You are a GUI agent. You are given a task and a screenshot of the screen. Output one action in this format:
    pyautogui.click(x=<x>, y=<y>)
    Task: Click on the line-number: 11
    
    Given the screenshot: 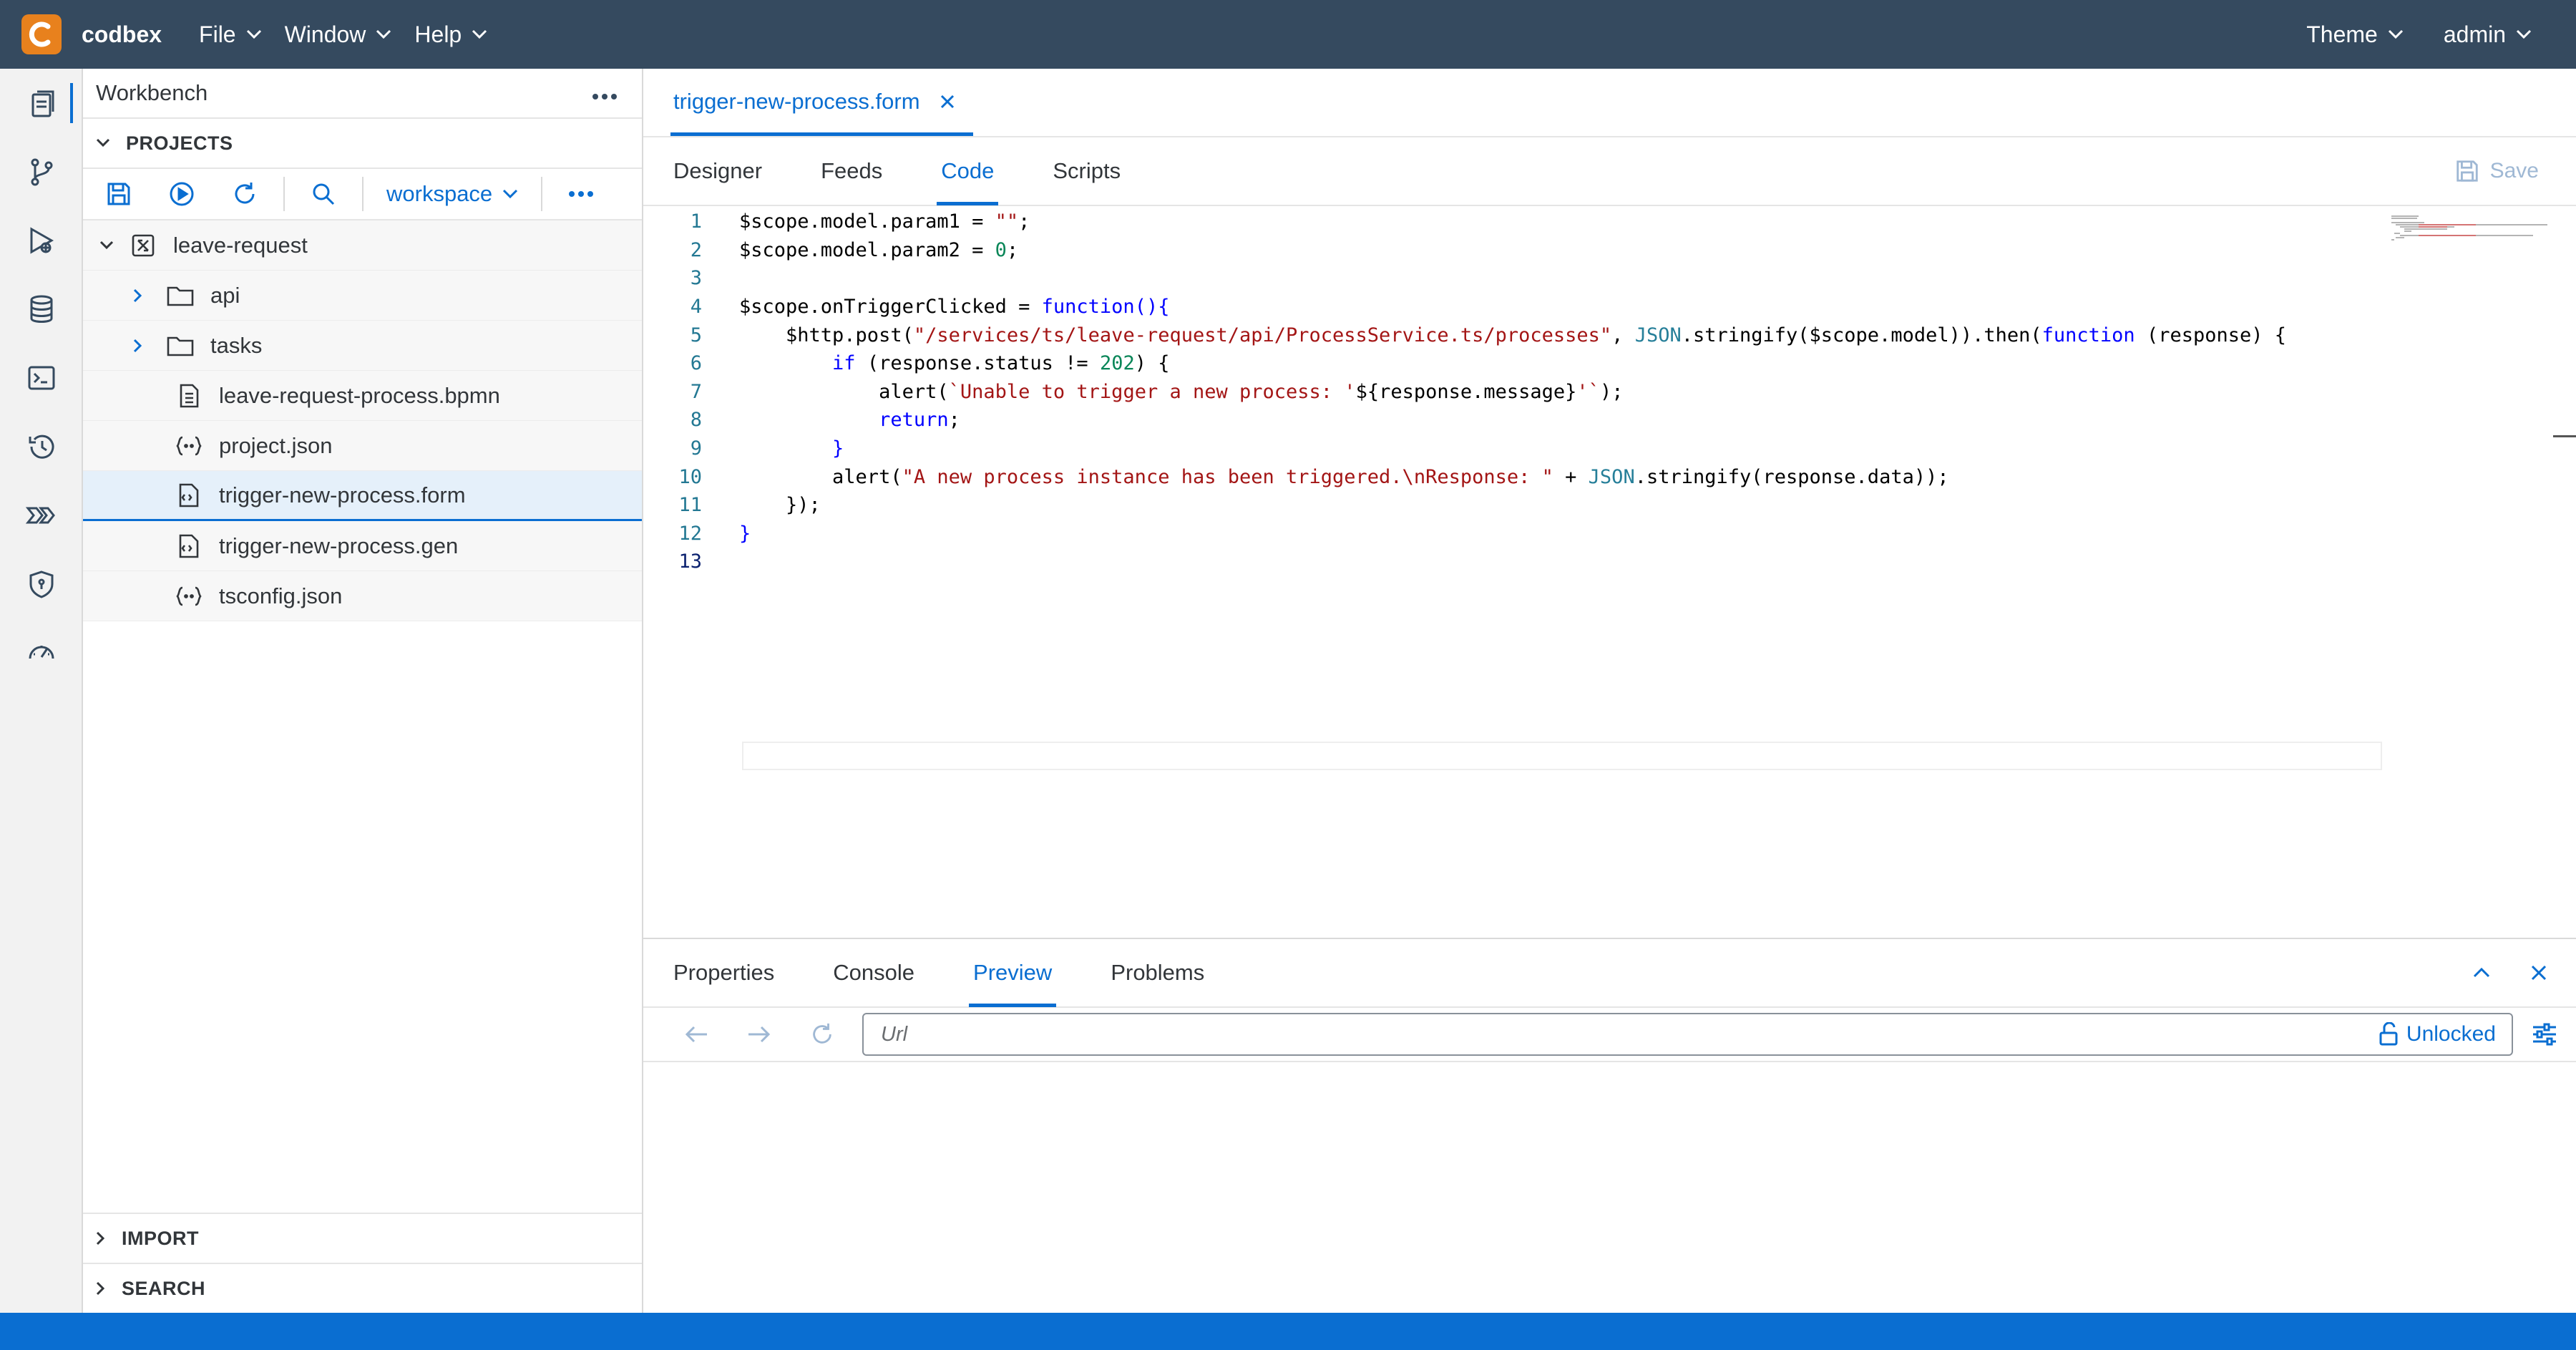 What is the action you would take?
    pyautogui.click(x=690, y=505)
    